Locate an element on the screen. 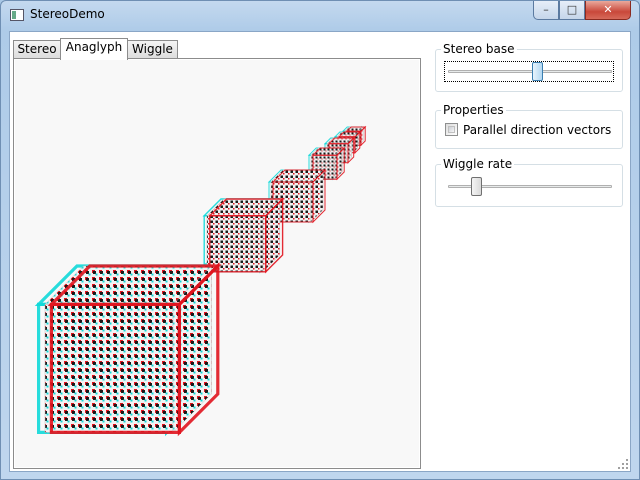  tab-anaglyph: Anaglyph is located at coordinates (94, 49).